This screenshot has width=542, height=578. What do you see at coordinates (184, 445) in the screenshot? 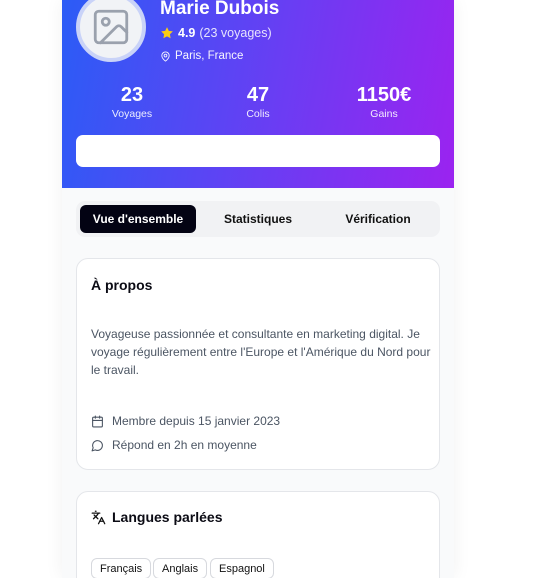
I see `response-time-text: Répond en 2h en moyenne` at bounding box center [184, 445].